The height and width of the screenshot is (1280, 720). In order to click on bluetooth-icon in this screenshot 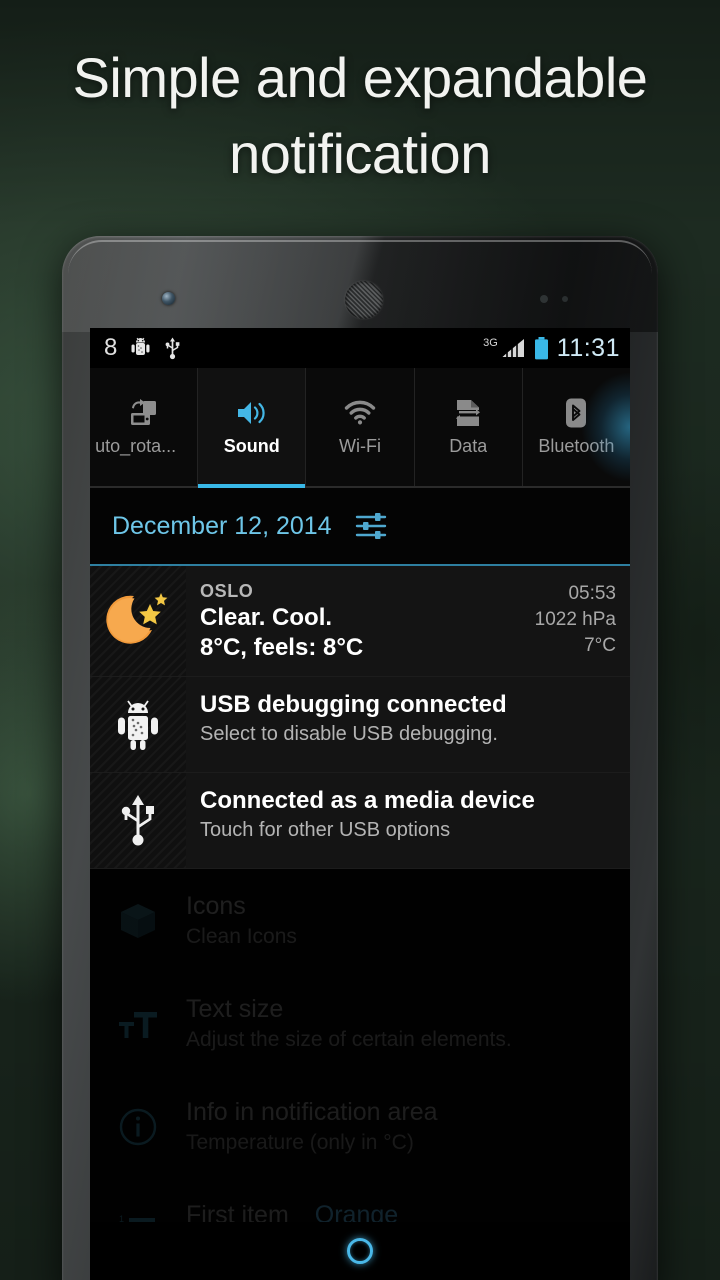, I will do `click(576, 413)`.